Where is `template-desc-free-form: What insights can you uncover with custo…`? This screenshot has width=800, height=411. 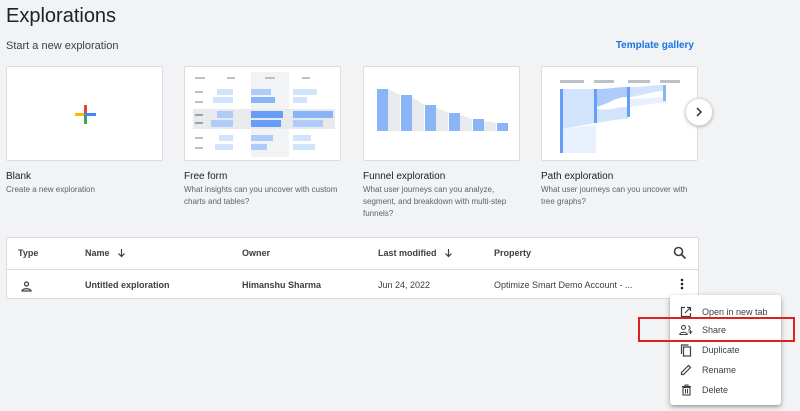
template-desc-free-form: What insights can you uncover with custo… is located at coordinates (261, 195).